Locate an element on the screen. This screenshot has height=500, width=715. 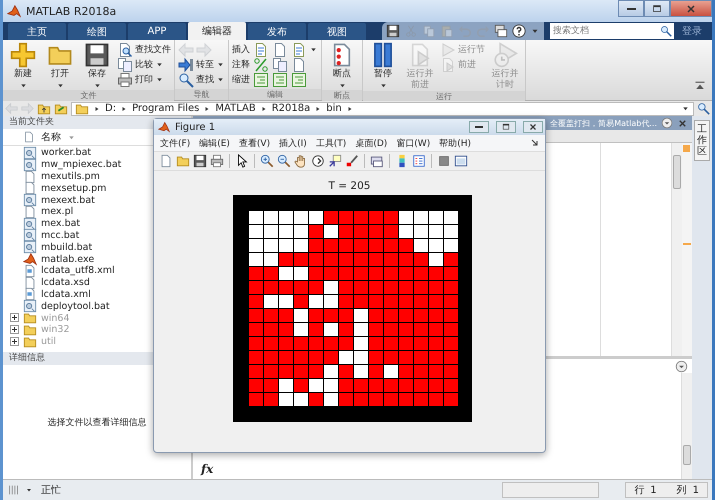
path-segment: D: is located at coordinates (110, 108).